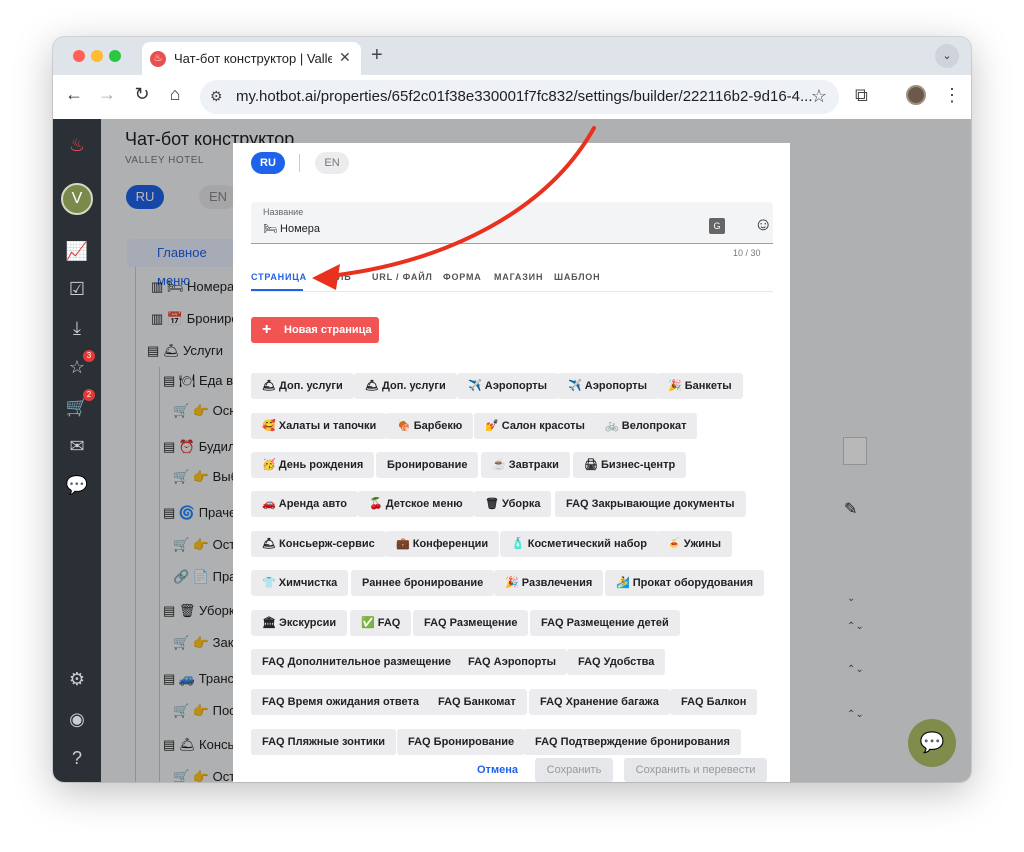 This screenshot has height=852, width=1024. Describe the element at coordinates (318, 544) in the screenshot. I see `page-chip: 🛎 Консьерж-сервис` at that location.